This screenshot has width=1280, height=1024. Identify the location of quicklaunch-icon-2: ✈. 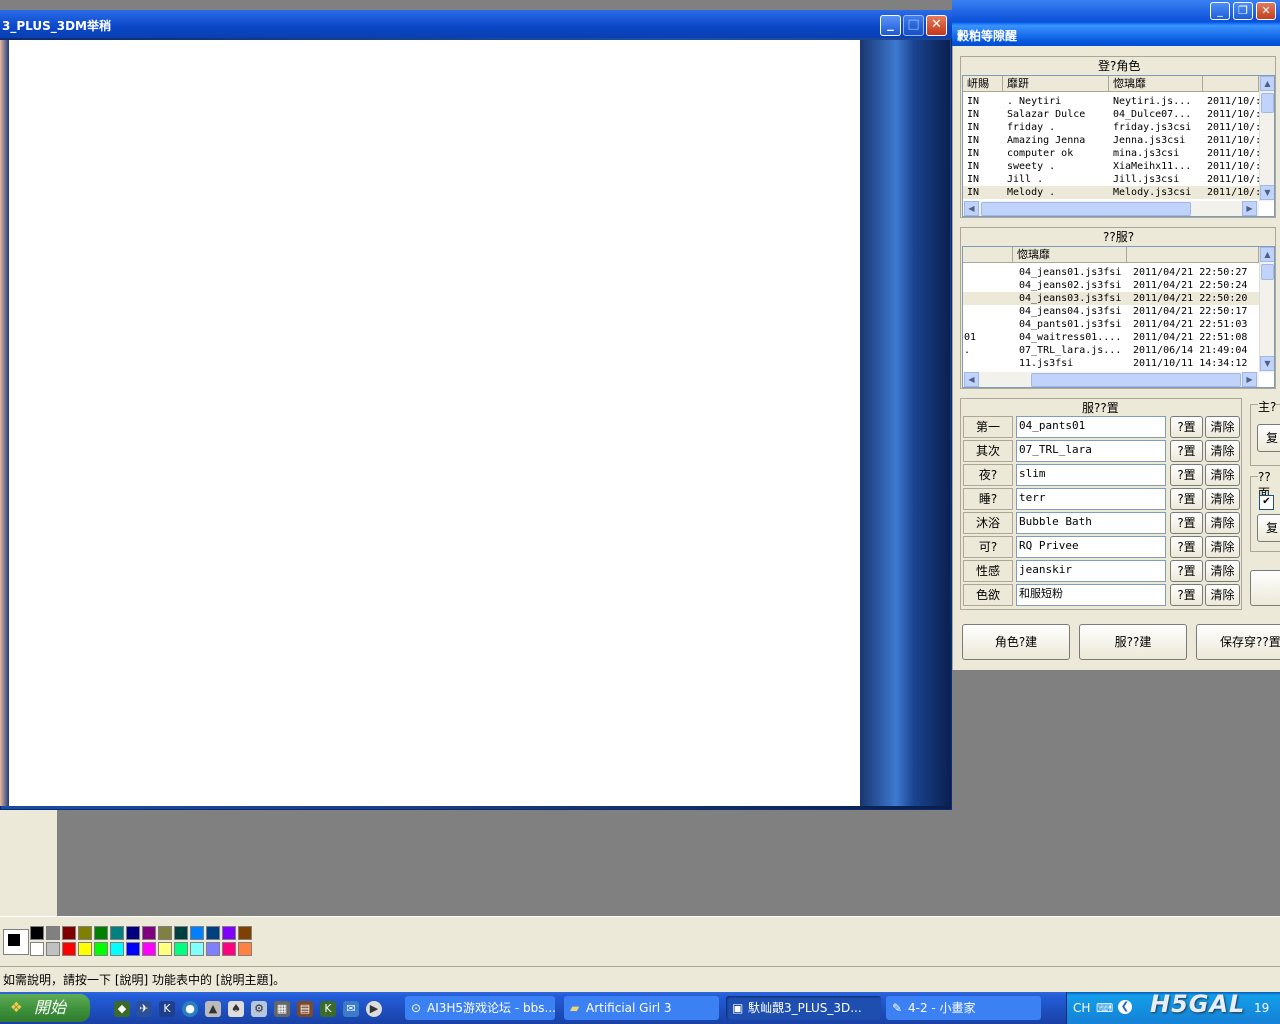
(144, 1009).